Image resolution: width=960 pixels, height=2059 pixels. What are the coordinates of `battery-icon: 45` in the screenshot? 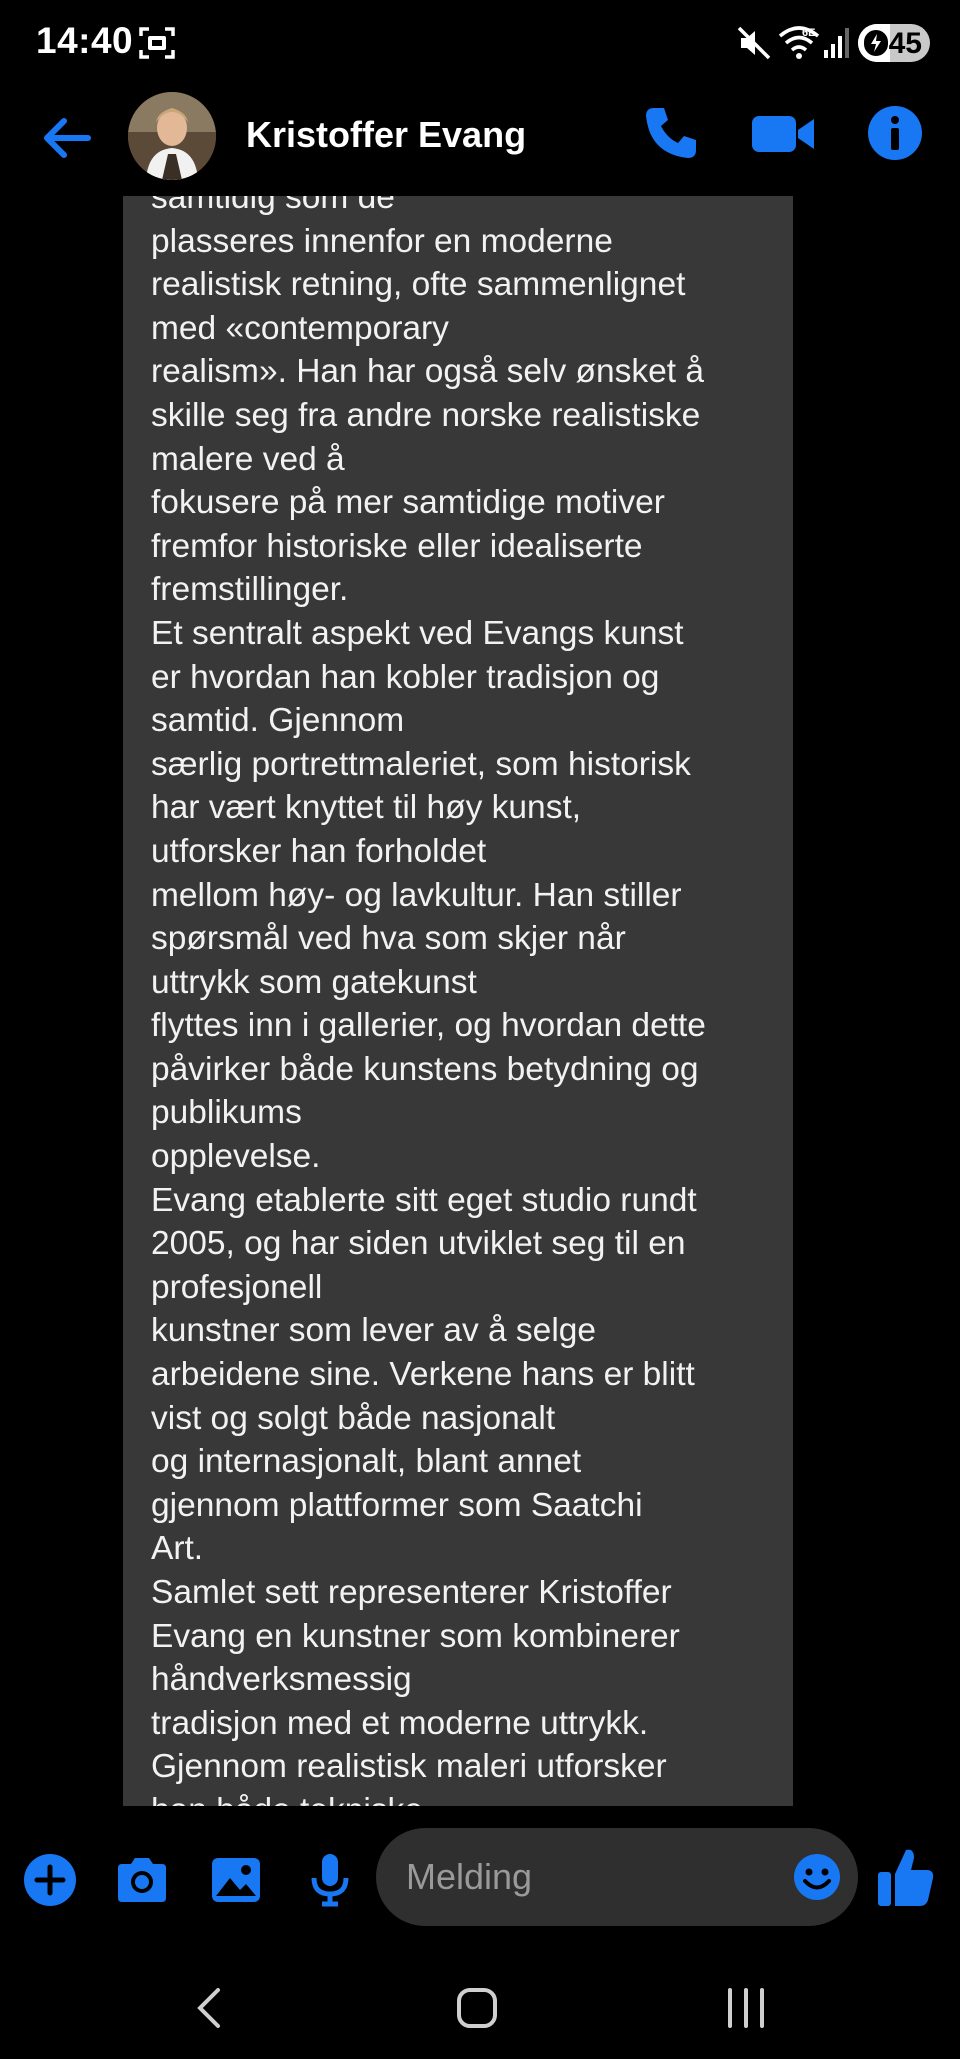 It's located at (894, 43).